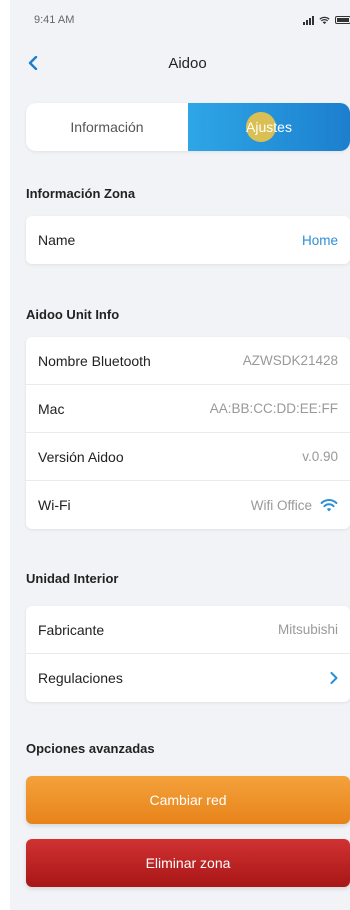 The height and width of the screenshot is (910, 350). Describe the element at coordinates (281, 505) in the screenshot. I see `row-value: Wifi Office` at that location.